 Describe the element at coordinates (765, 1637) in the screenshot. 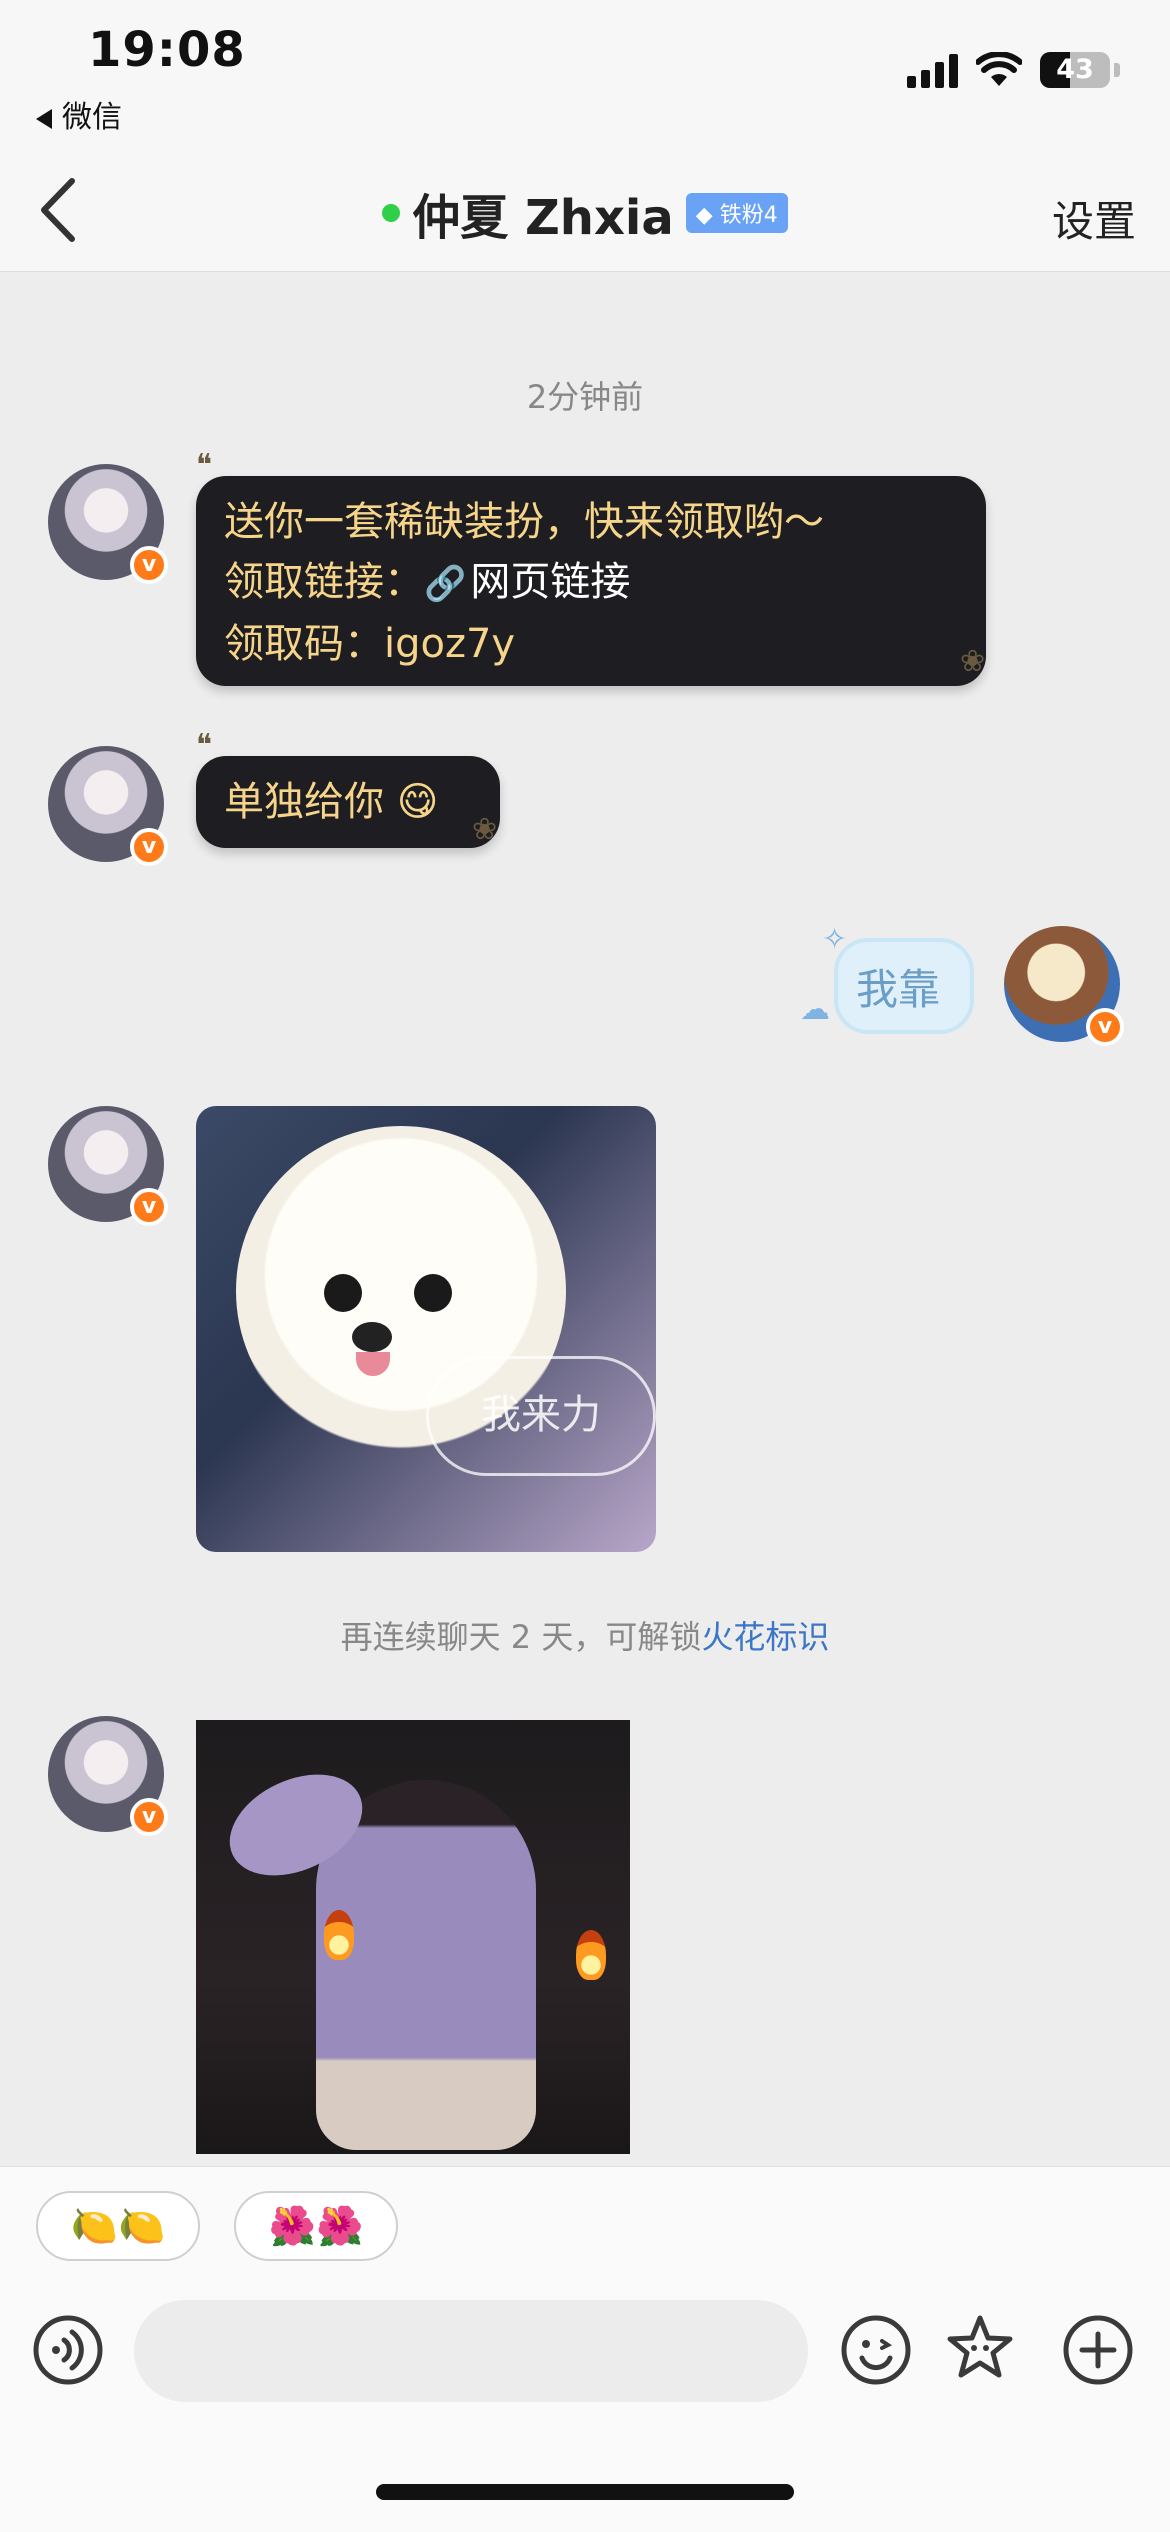

I see `spark-badge-link: 火花标识` at that location.